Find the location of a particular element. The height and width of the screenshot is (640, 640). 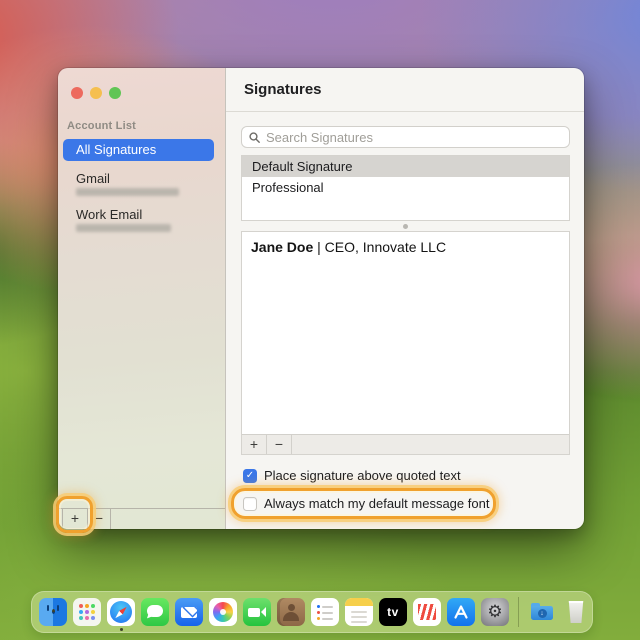

remove-signature-button: − is located at coordinates (279, 444).